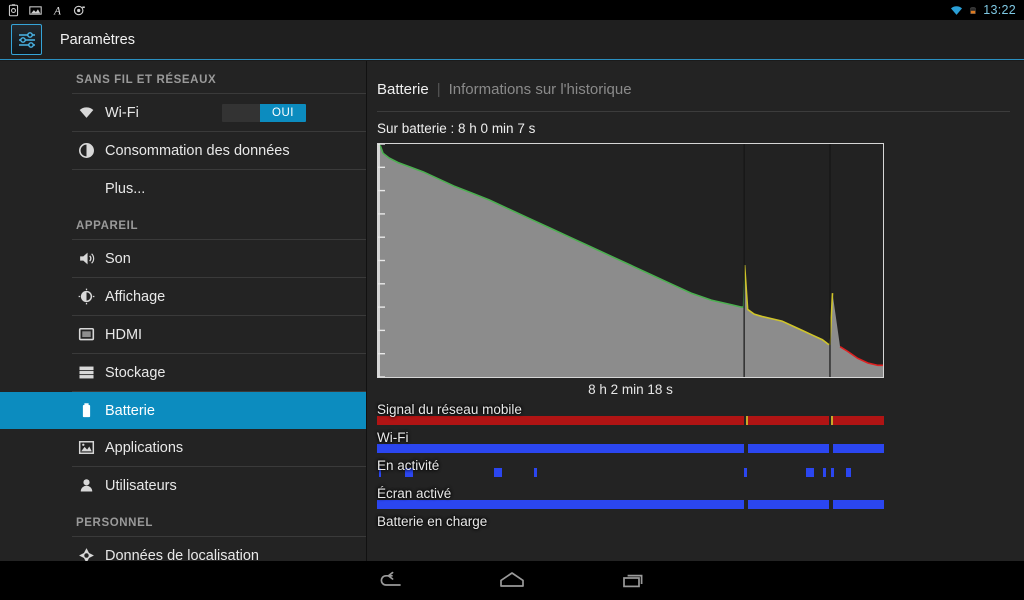 This screenshot has width=1024, height=600. Describe the element at coordinates (408, 465) in the screenshot. I see `row-label: En activité` at that location.